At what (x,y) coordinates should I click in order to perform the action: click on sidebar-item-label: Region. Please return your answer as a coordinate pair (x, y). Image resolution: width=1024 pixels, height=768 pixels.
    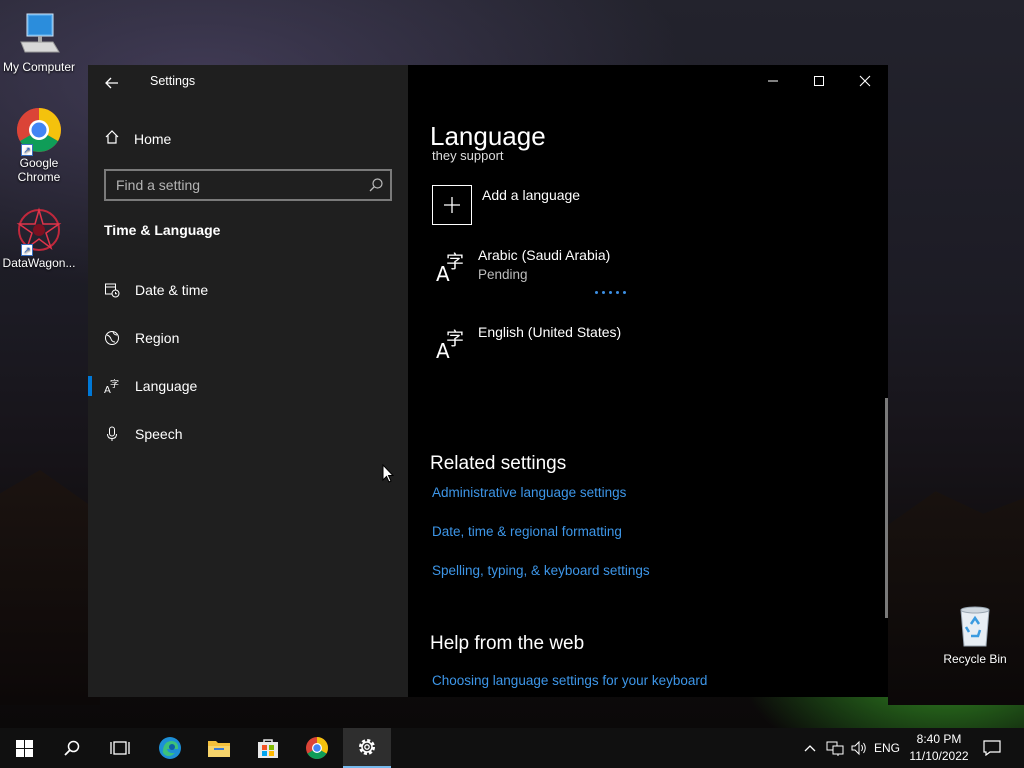
    Looking at the image, I should click on (157, 338).